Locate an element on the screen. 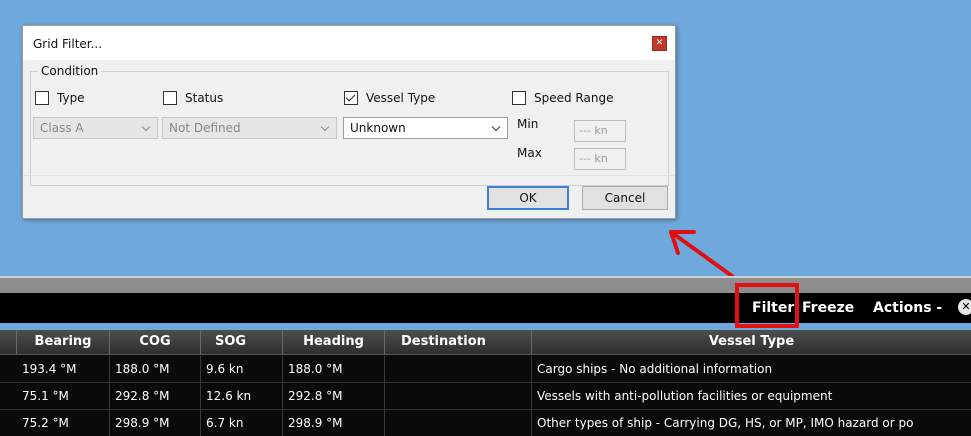  cell-heading: 188.0 °M is located at coordinates (334, 369).